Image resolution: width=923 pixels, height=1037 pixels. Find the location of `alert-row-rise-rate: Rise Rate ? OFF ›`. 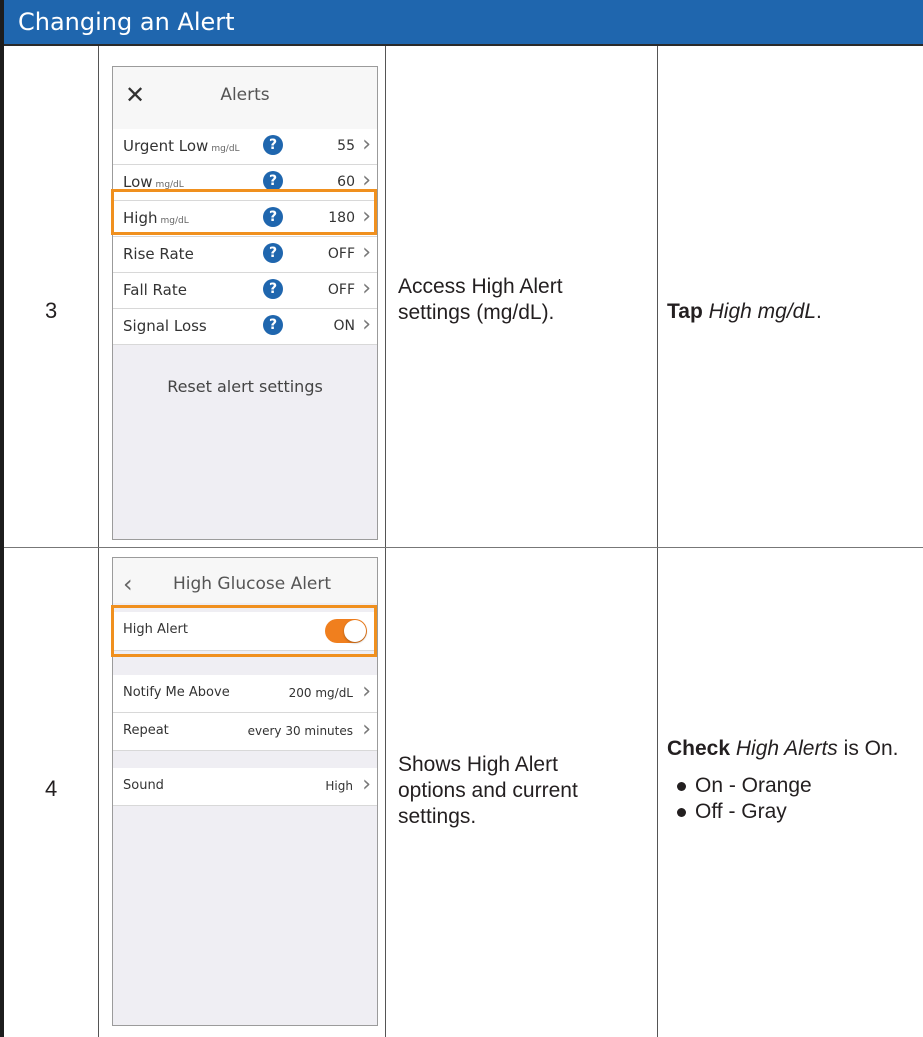

alert-row-rise-rate: Rise Rate ? OFF › is located at coordinates (245, 255).